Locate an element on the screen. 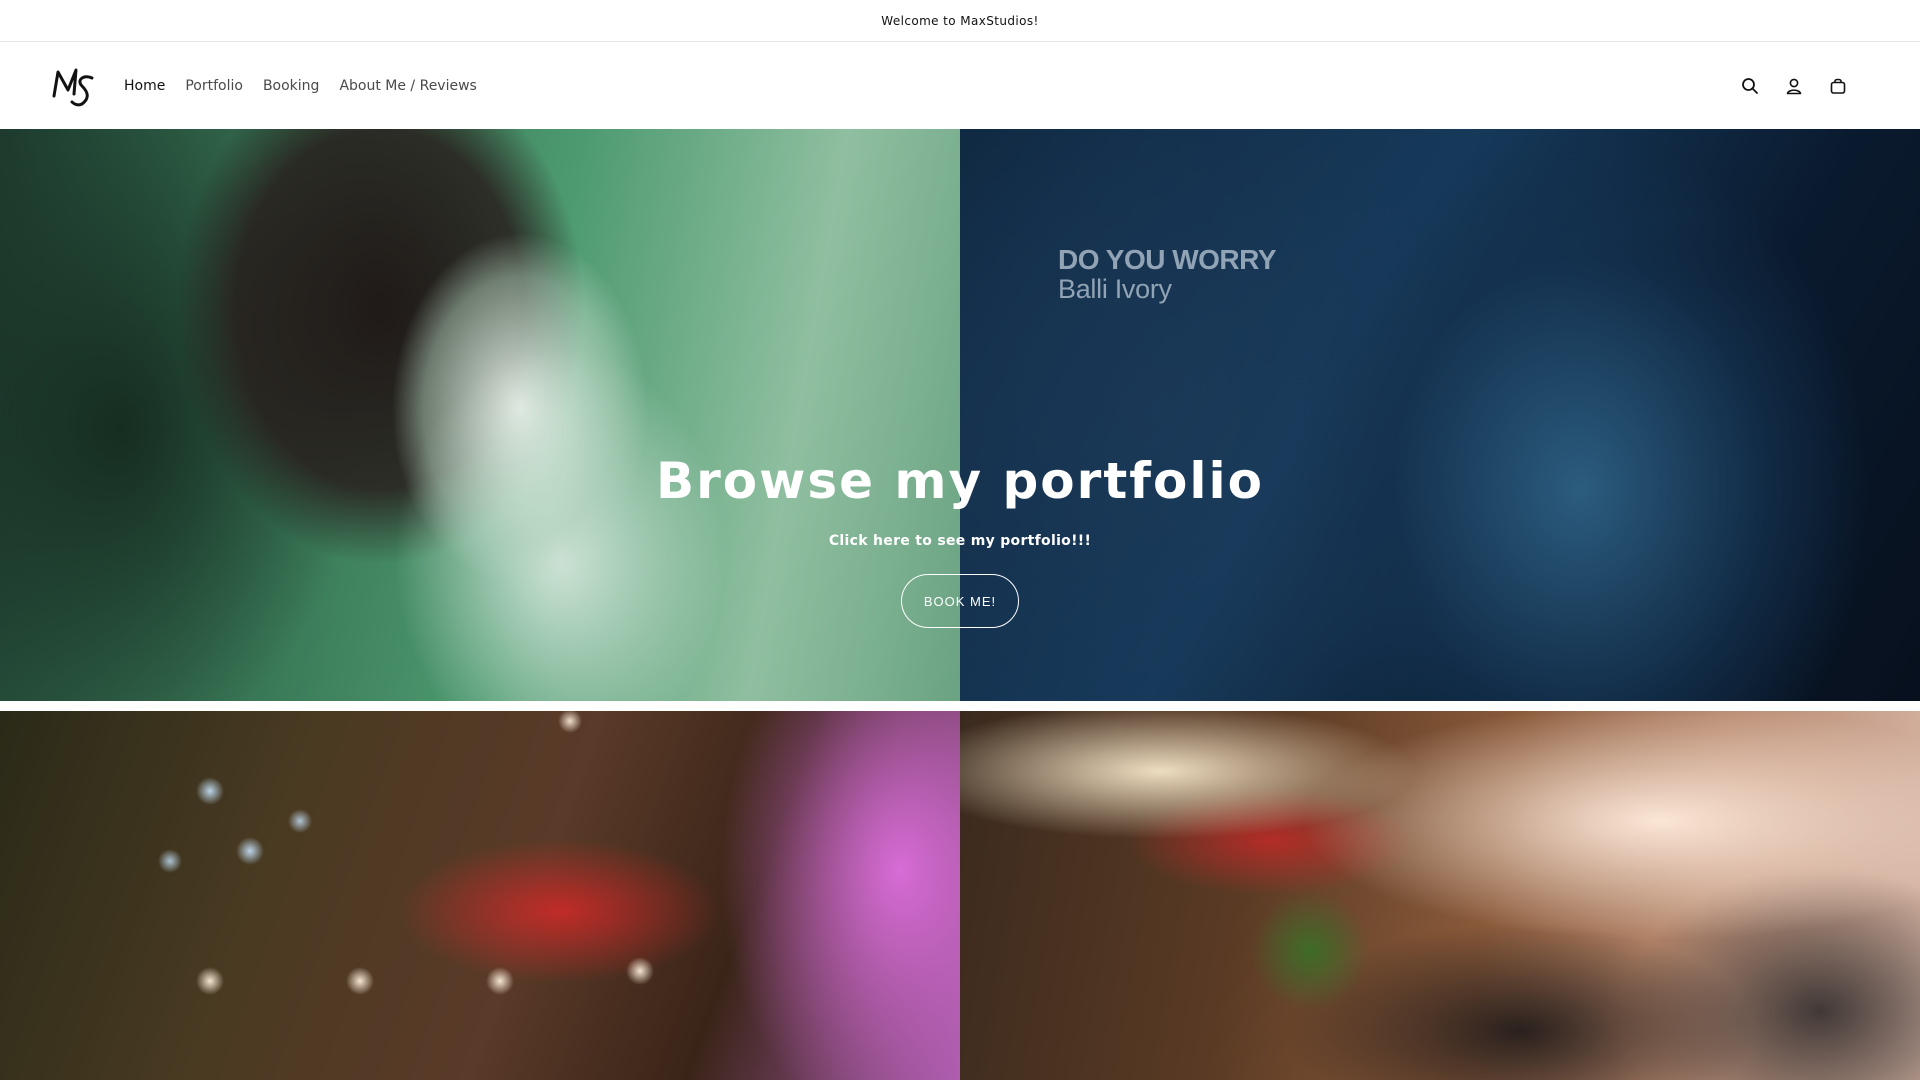 This screenshot has height=1080, width=1920. nav-about-reviews: About Me / Reviews is located at coordinates (407, 86).